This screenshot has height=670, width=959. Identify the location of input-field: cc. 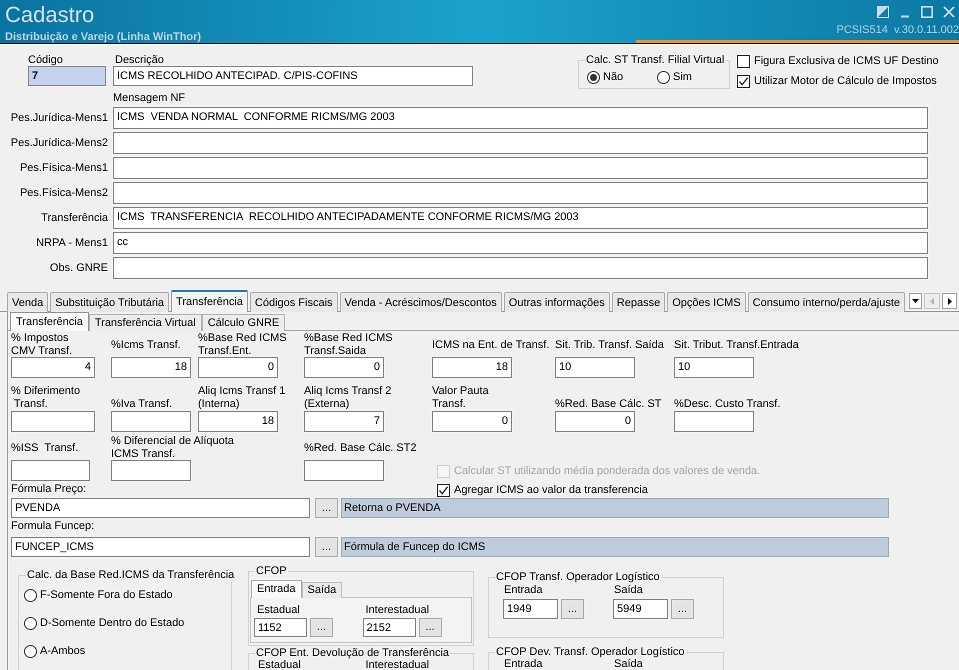
(520, 243).